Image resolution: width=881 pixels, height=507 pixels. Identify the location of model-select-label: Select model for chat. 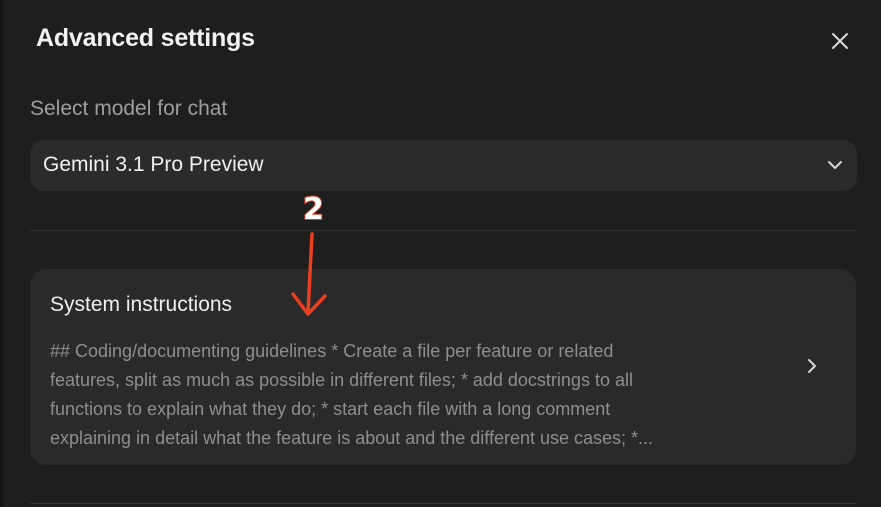
(129, 108).